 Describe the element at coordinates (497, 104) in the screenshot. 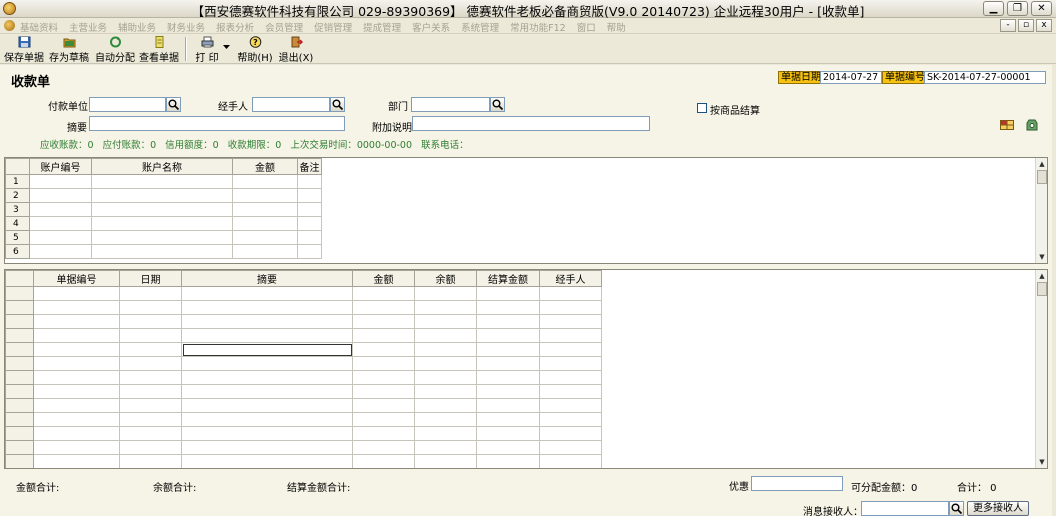

I see `department-search-button` at that location.